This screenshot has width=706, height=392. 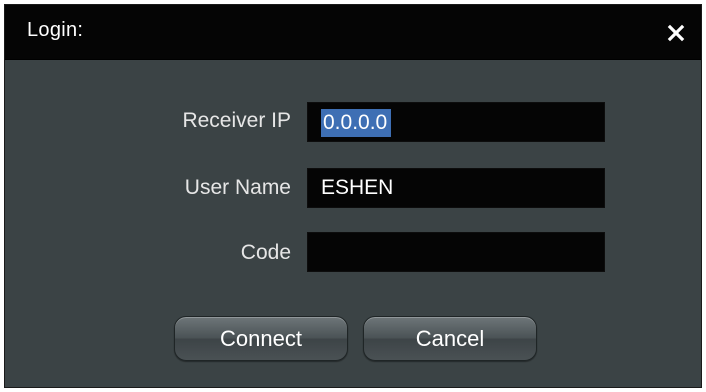 I want to click on receiver-ip-label: Receiver IP, so click(x=236, y=120).